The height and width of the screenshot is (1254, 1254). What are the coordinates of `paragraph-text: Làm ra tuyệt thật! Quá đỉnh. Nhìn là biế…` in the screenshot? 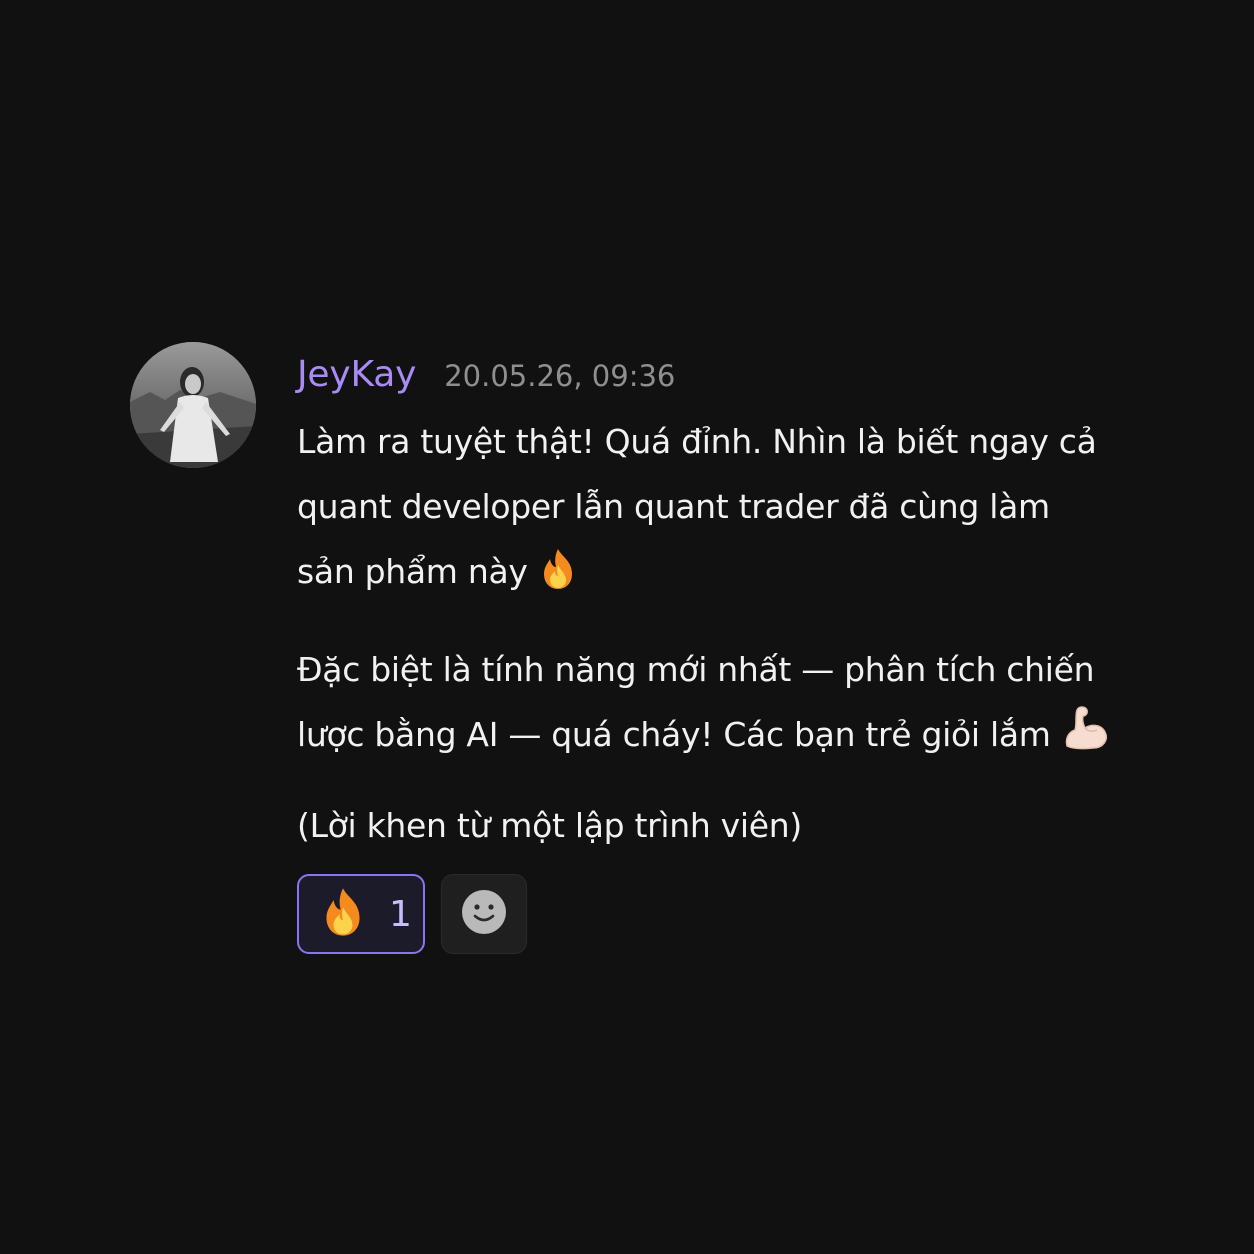 It's located at (697, 506).